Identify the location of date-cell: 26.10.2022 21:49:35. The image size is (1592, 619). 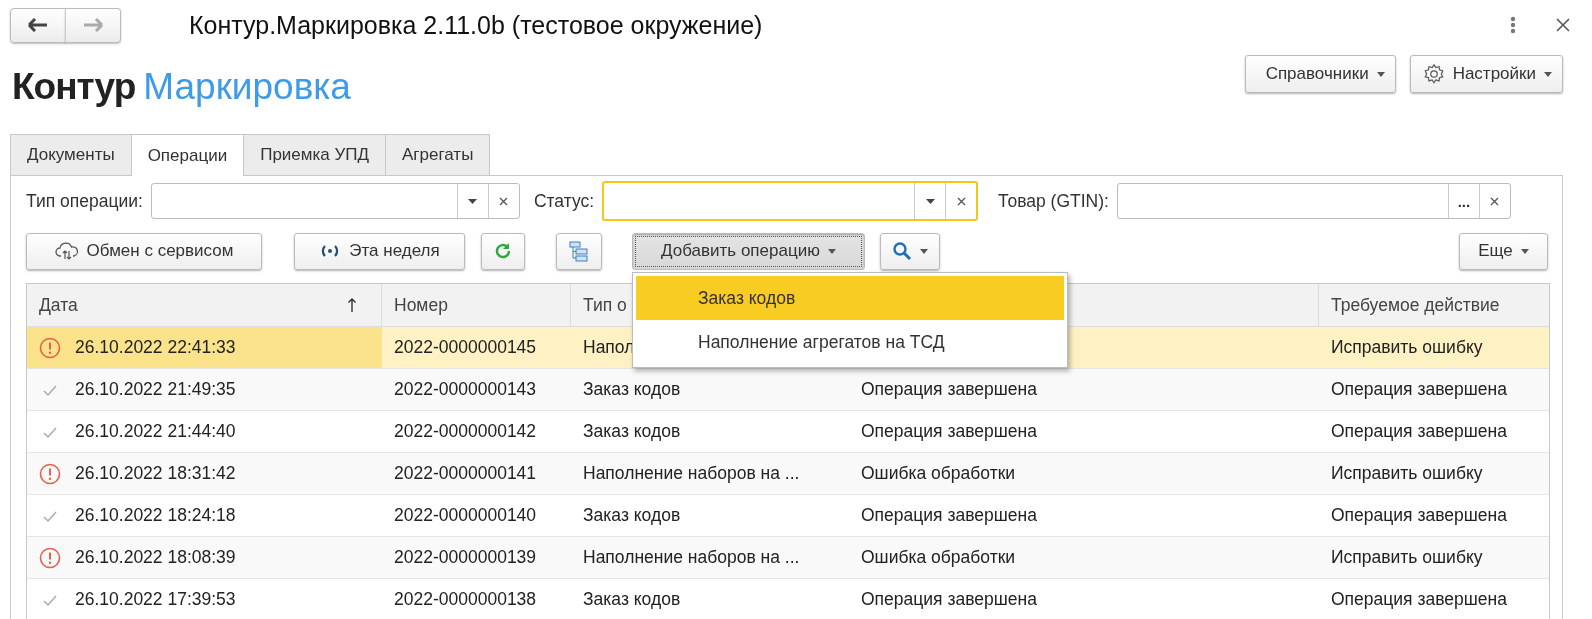
(155, 389).